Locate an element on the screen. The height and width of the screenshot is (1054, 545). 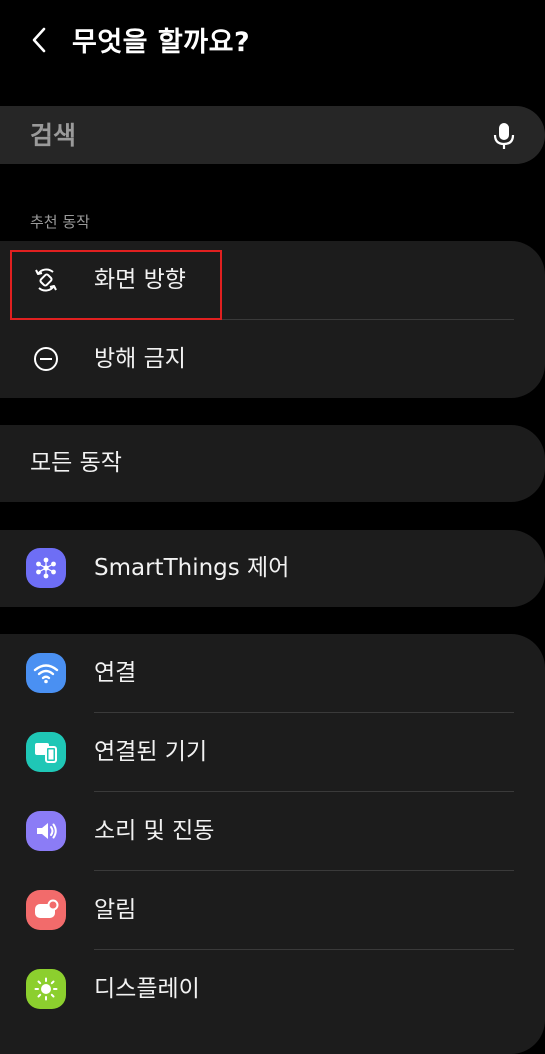
setting-label: 연결된 기기 is located at coordinates (151, 752).